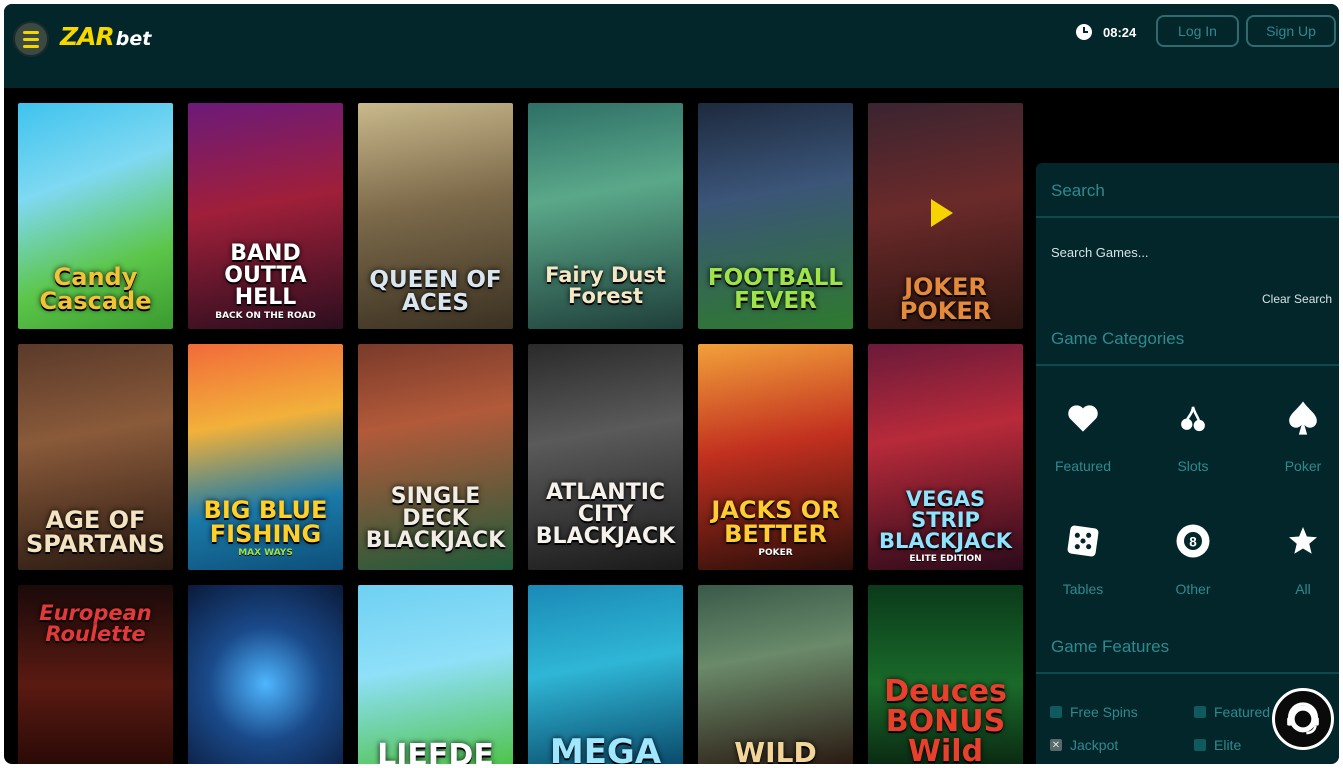 The width and height of the screenshot is (1343, 768). What do you see at coordinates (435, 674) in the screenshot?
I see `game-tile: LIEFDE` at bounding box center [435, 674].